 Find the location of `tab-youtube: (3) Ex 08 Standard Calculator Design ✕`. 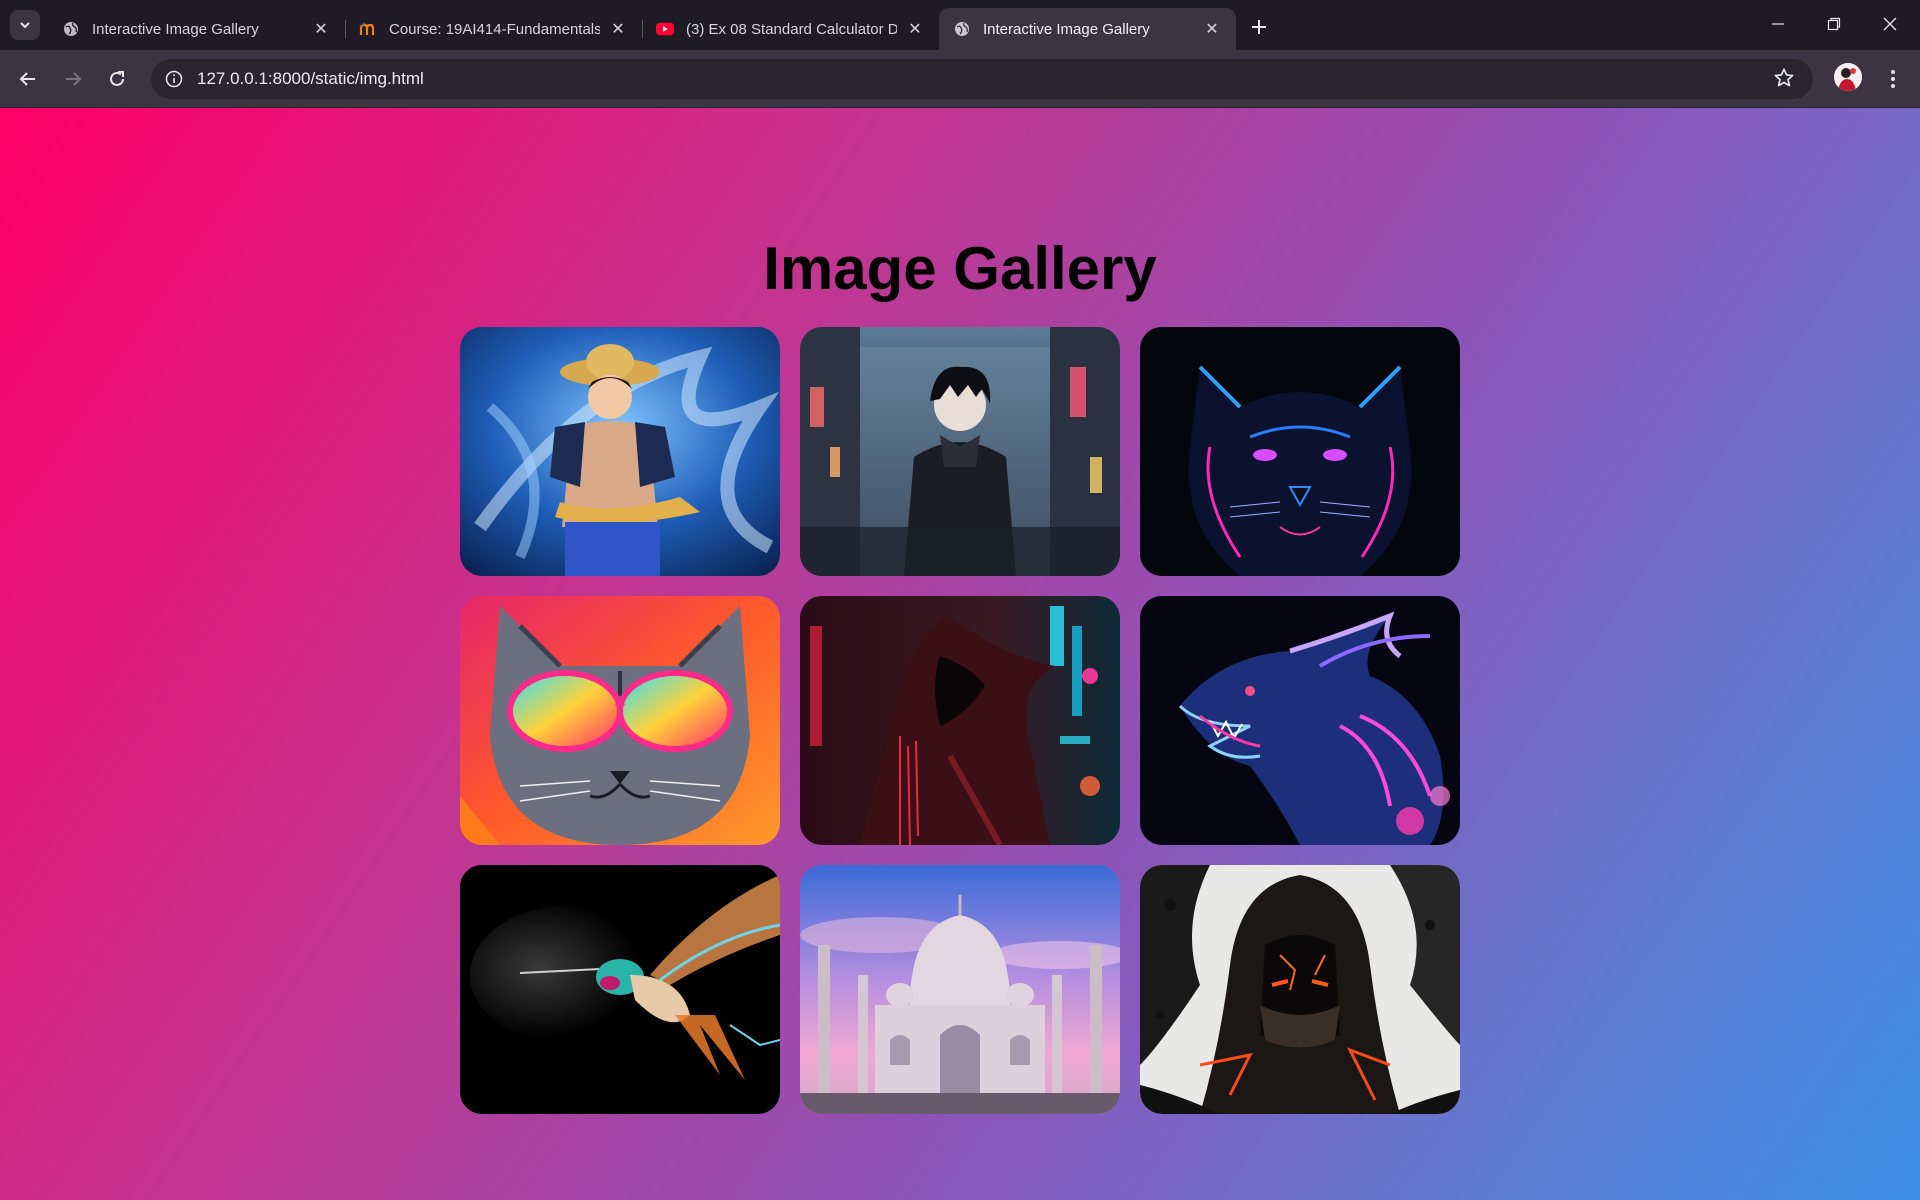

tab-youtube: (3) Ex 08 Standard Calculator Design ✕ is located at coordinates (790, 29).